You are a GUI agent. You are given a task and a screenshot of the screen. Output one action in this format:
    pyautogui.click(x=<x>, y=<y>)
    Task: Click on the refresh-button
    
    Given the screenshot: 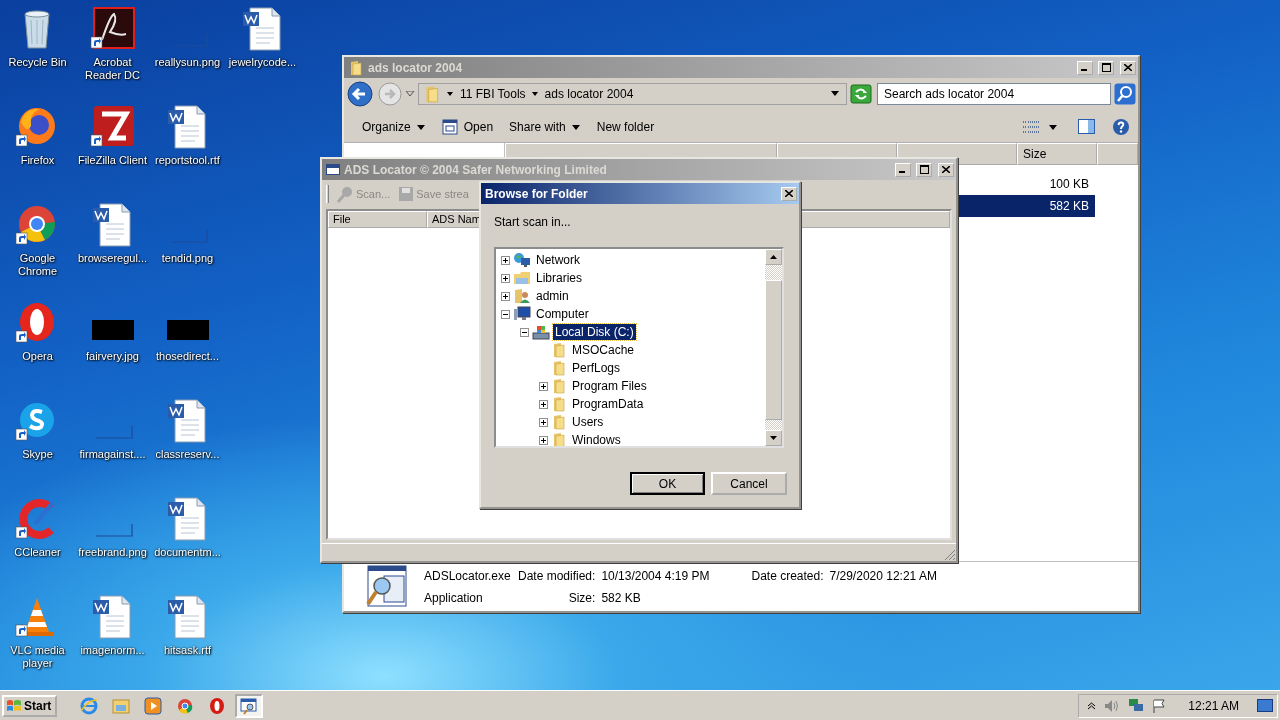 What is the action you would take?
    pyautogui.click(x=861, y=94)
    